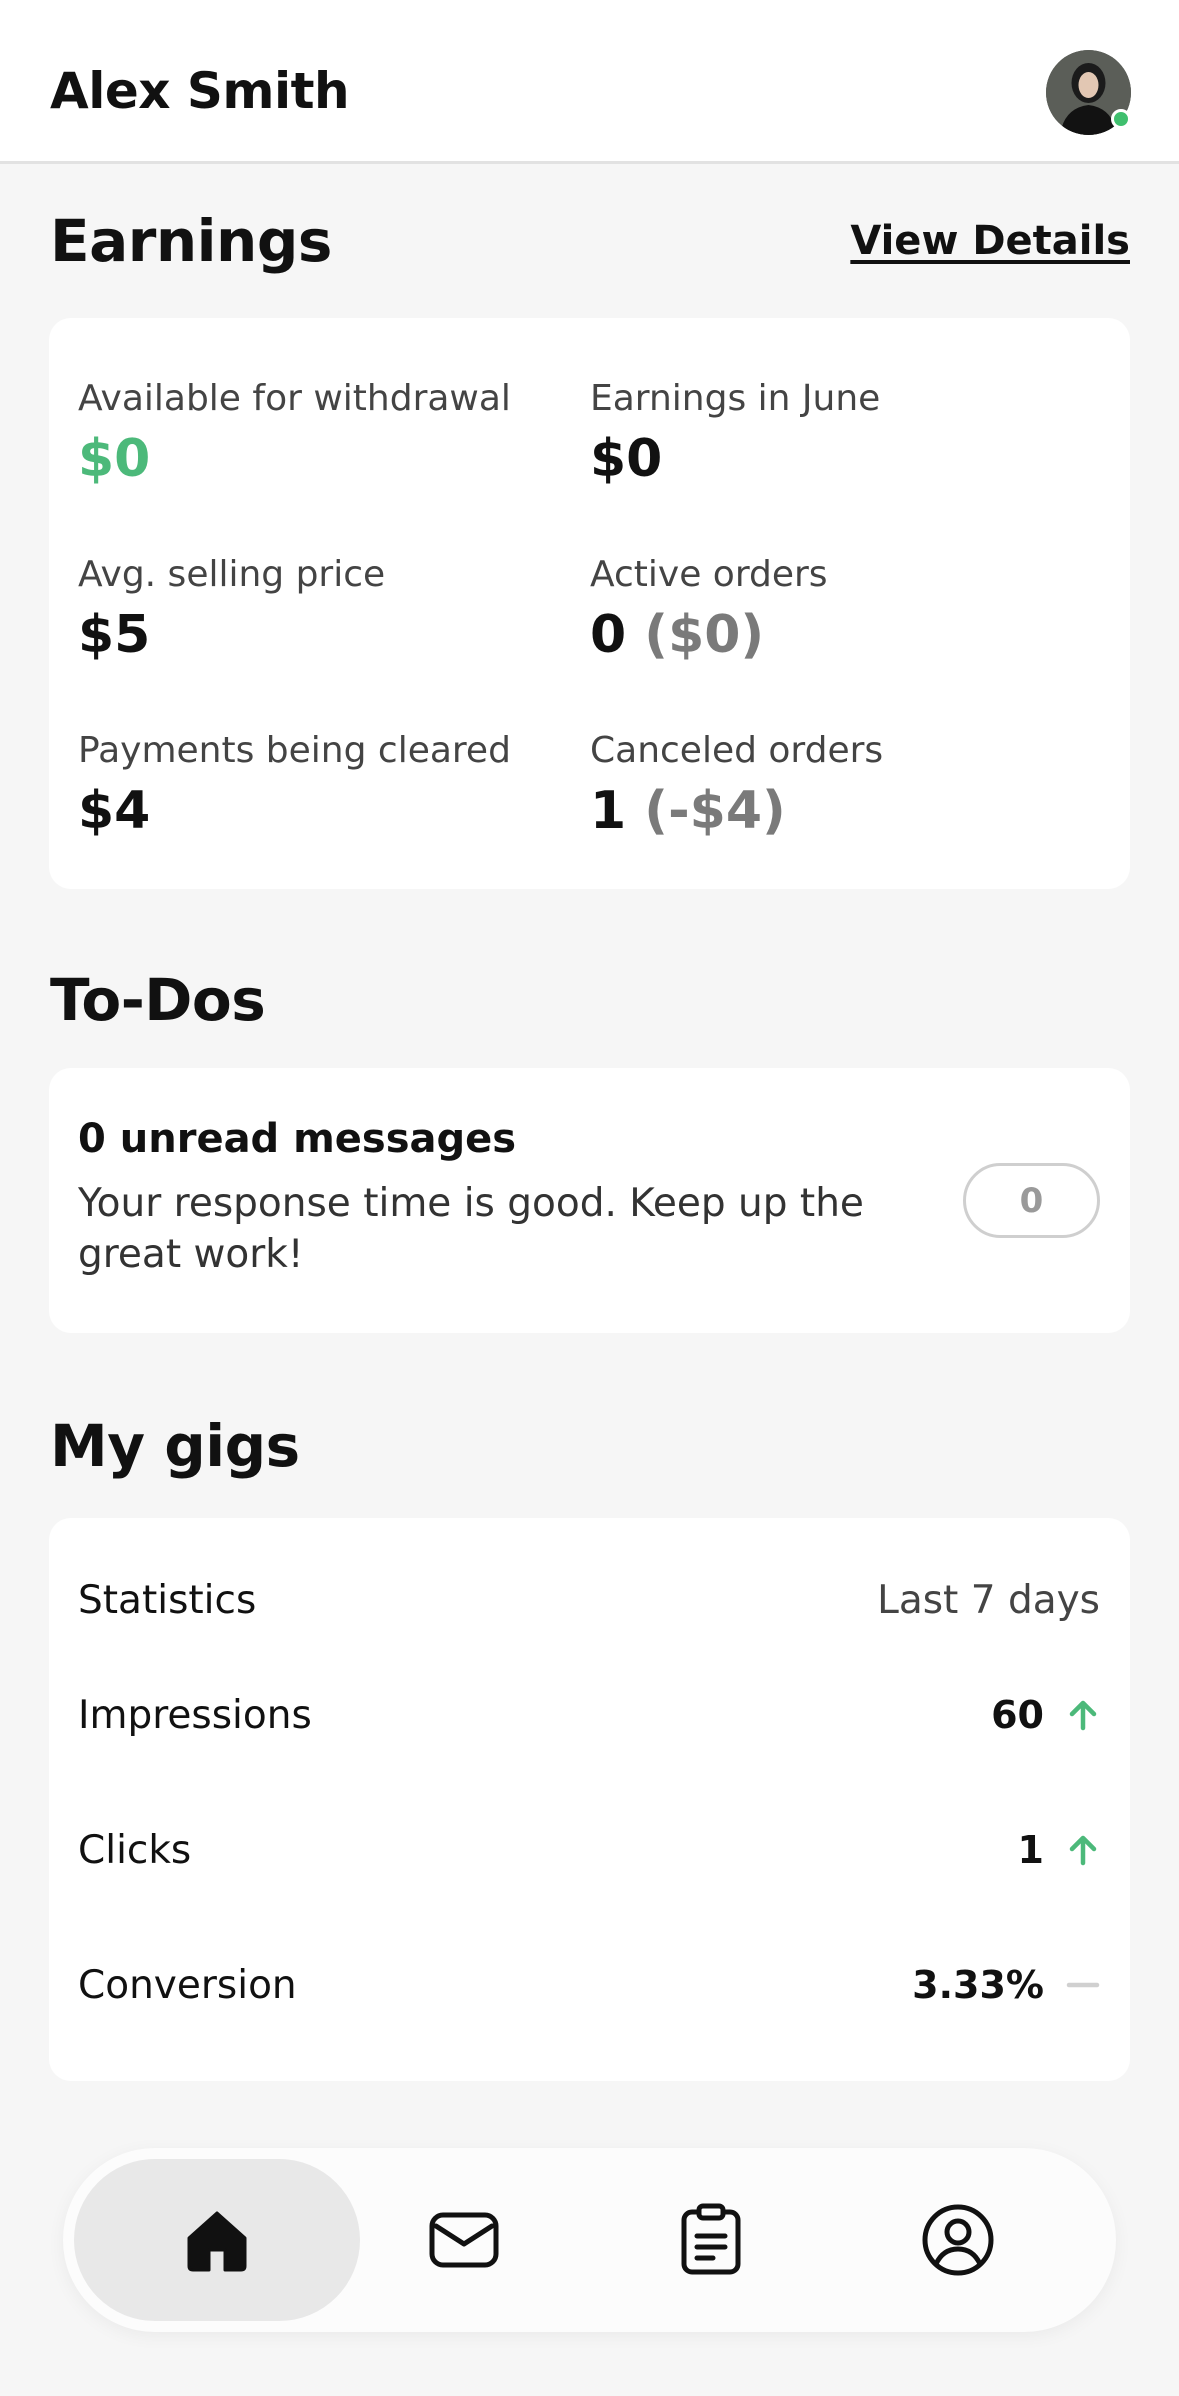 The width and height of the screenshot is (1179, 2396). What do you see at coordinates (988, 1600) in the screenshot?
I see `period-selector: Last 7 days` at bounding box center [988, 1600].